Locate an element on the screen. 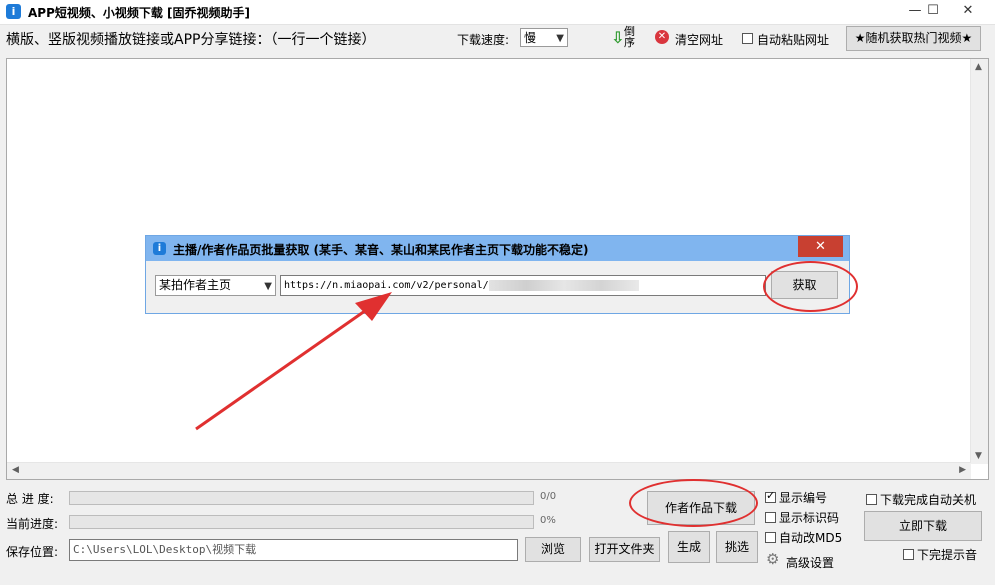 This screenshot has width=995, height=585. total-progress-value: 0/0 is located at coordinates (548, 496).